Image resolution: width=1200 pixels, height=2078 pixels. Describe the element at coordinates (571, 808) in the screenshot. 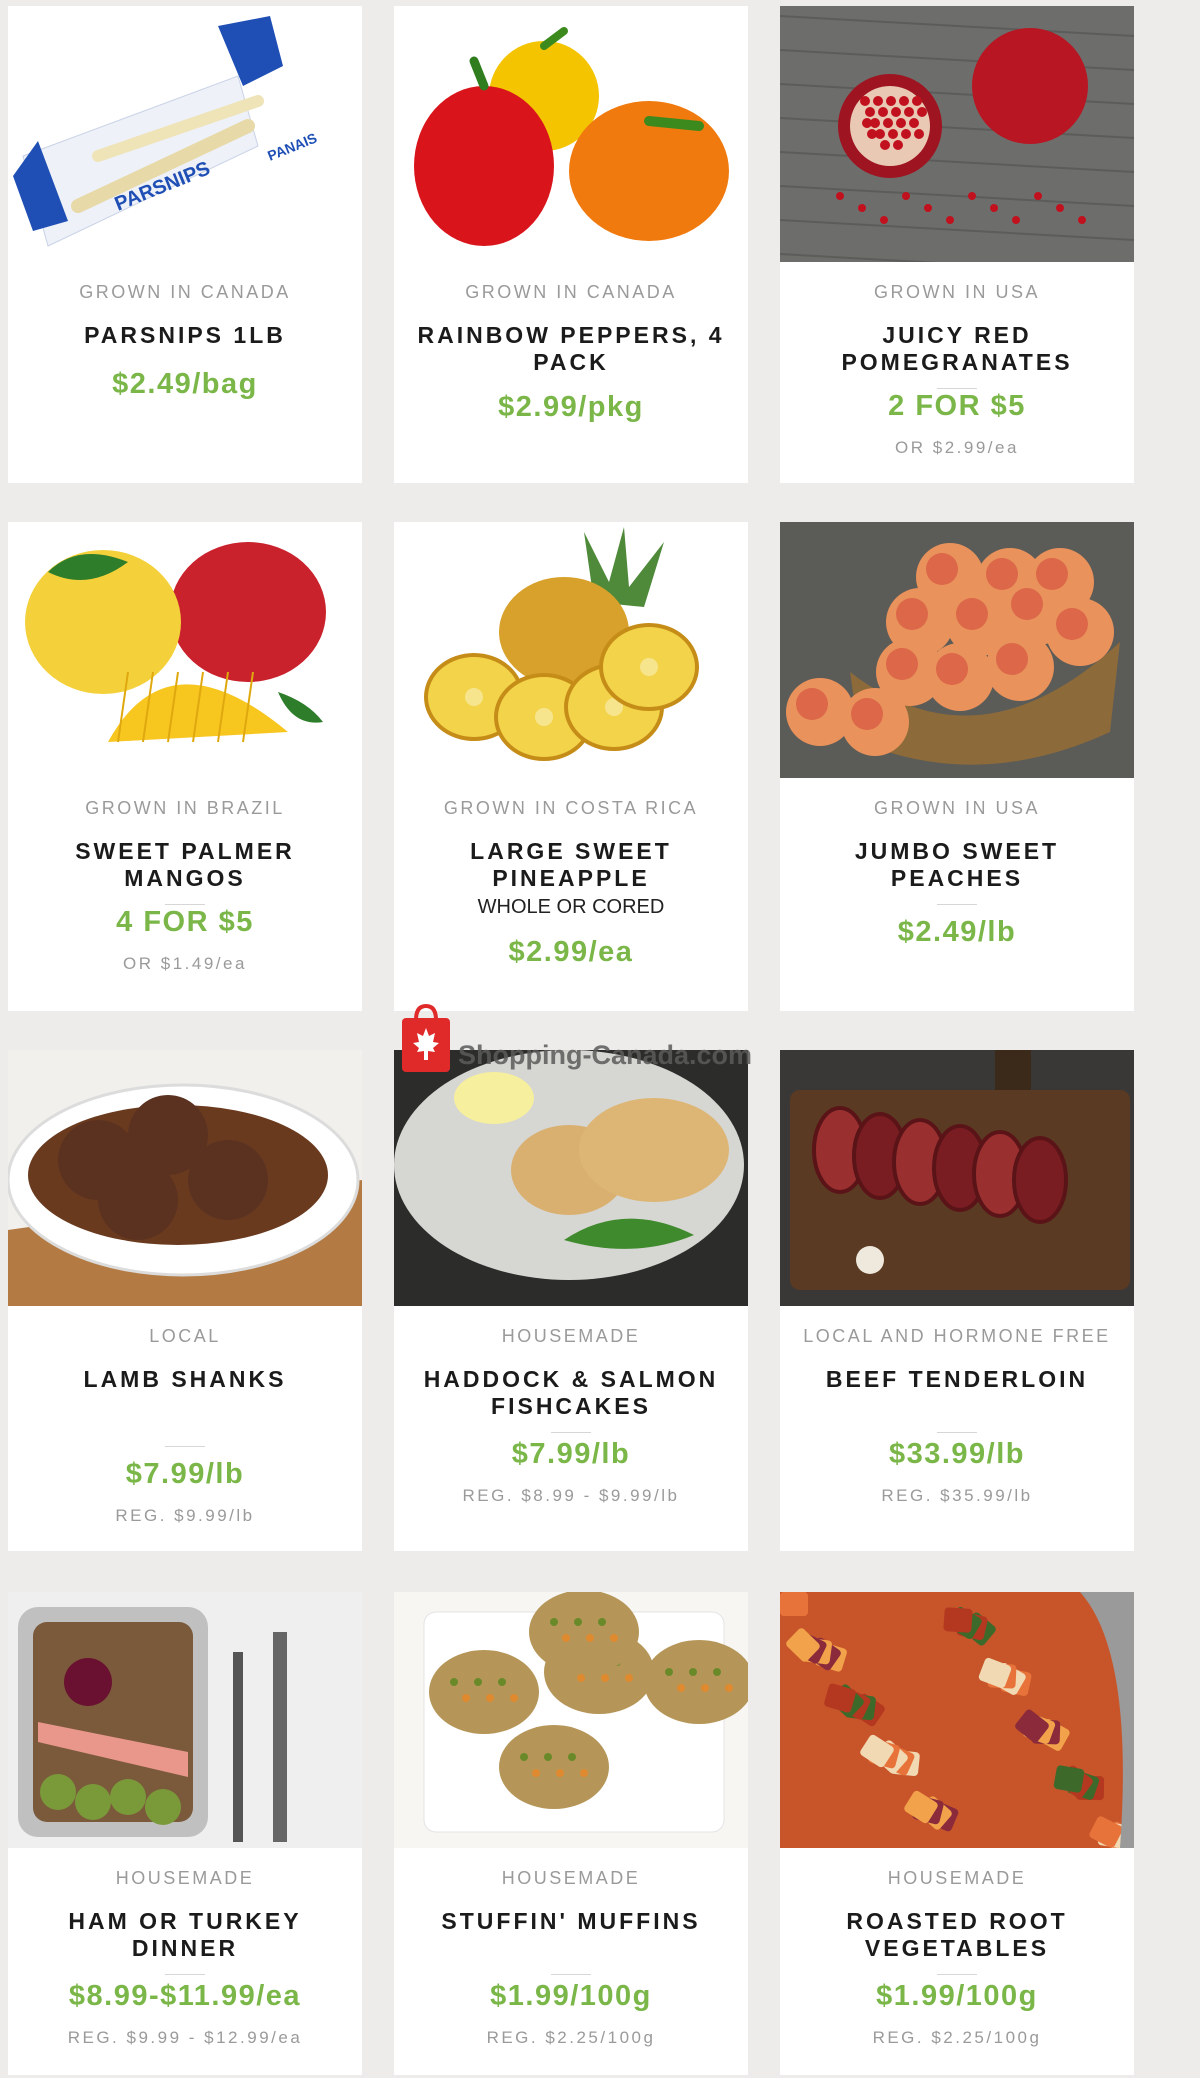

I see `product-origin: GROWN IN COSTA RICA` at that location.